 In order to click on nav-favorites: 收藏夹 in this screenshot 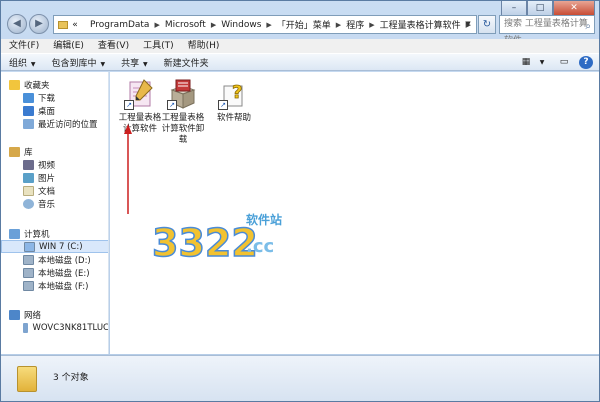, I will do `click(54, 84)`.